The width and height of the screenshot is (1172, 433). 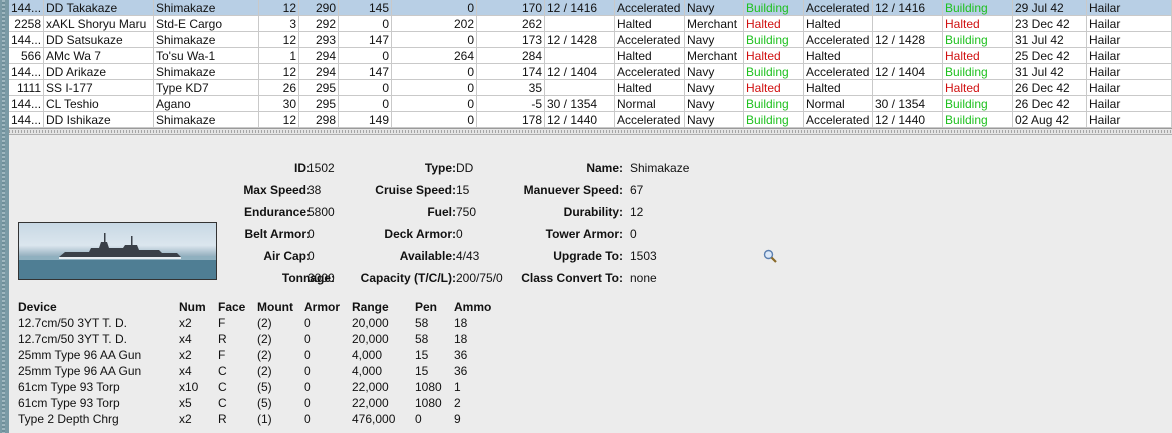 I want to click on cell-n2: 292, so click(x=319, y=24).